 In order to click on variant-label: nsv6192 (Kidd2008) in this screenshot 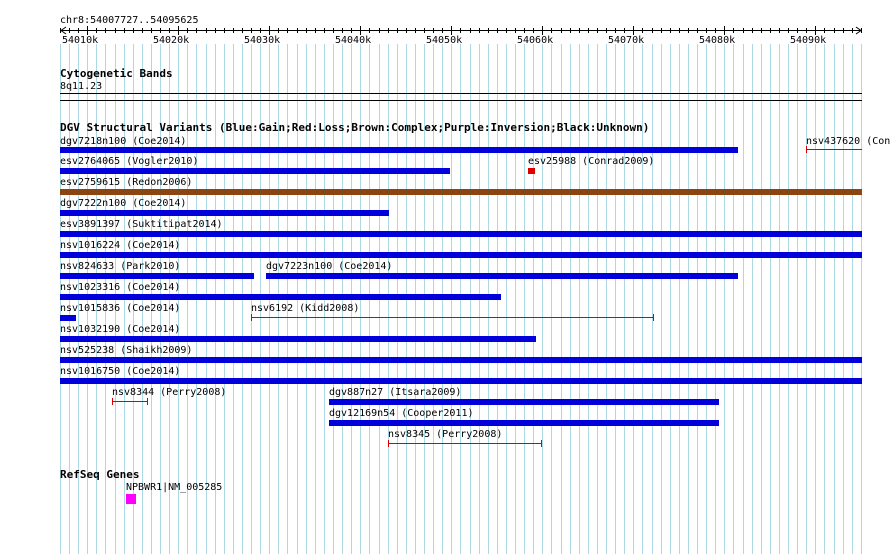, I will do `click(305, 309)`.